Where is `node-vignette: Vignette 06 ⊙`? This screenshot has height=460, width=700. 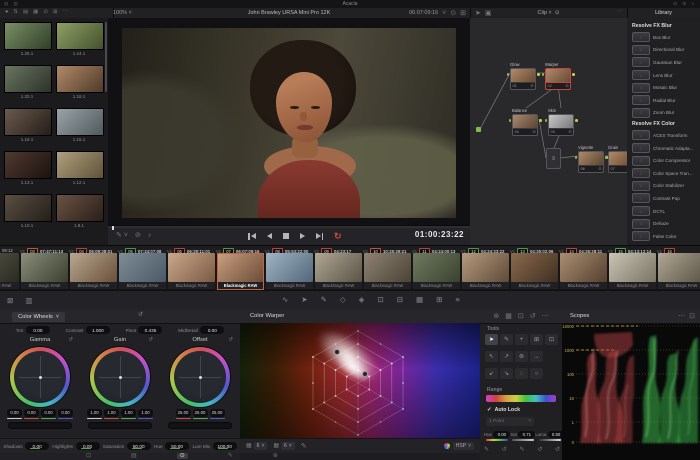 node-vignette: Vignette 06 ⊙ is located at coordinates (591, 159).